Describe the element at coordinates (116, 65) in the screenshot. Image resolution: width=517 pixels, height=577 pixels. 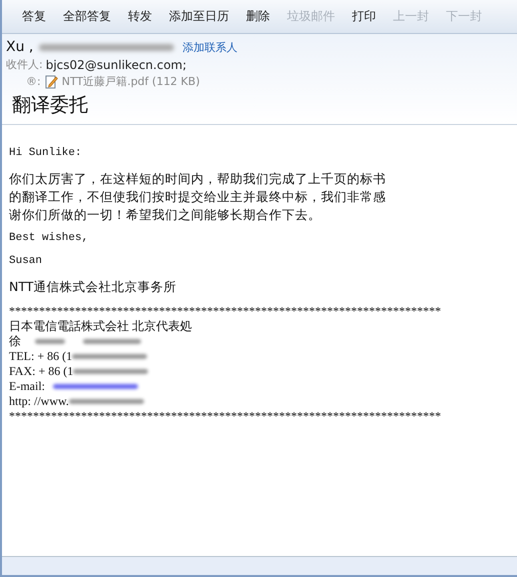
I see `recipient-address: bjcs02@sunlikecn.com;` at that location.